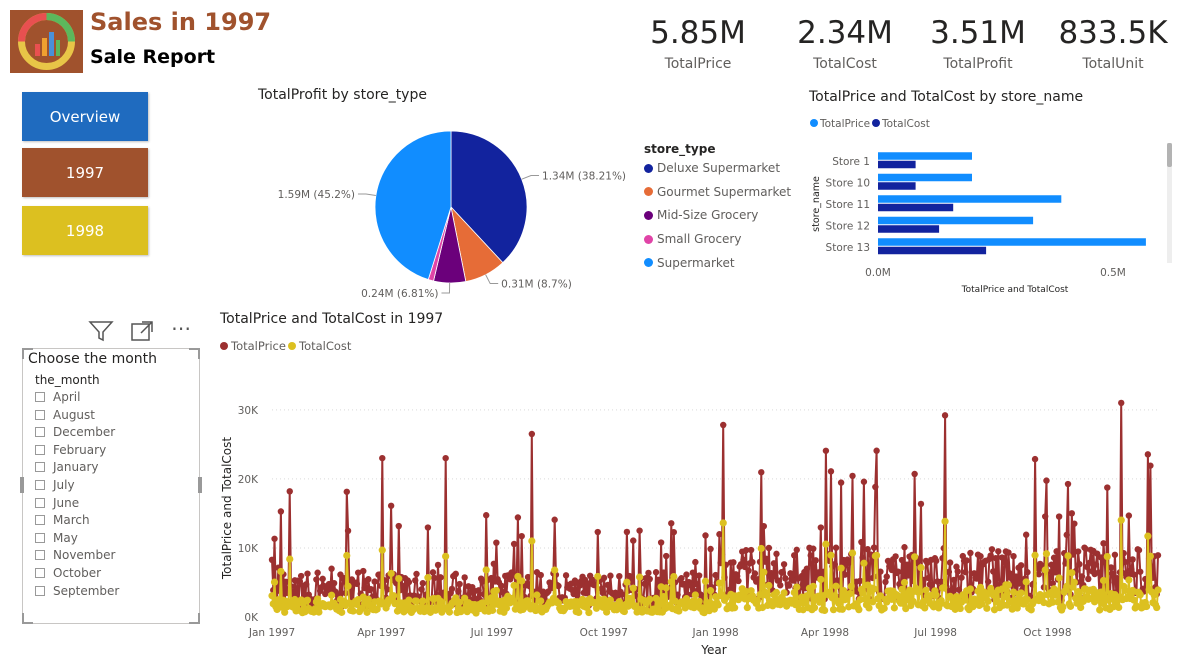 The height and width of the screenshot is (658, 1181). I want to click on focus-mode-icon, so click(142, 333).